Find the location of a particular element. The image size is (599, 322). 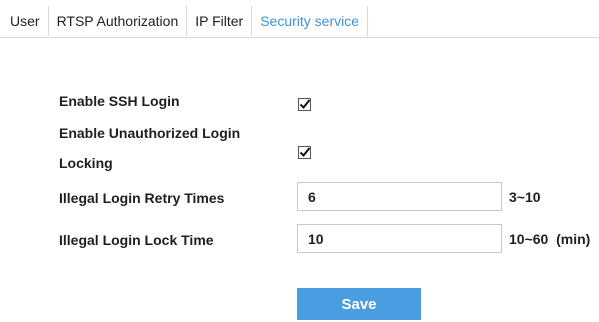

lock-time-input is located at coordinates (399, 238).